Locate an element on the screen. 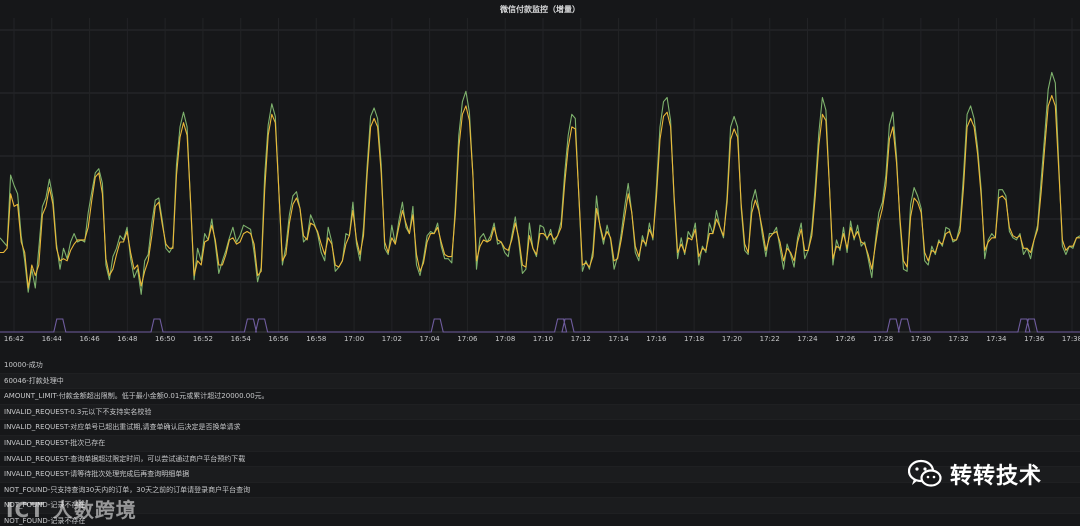  x-tick-label: 17:08 is located at coordinates (505, 339).